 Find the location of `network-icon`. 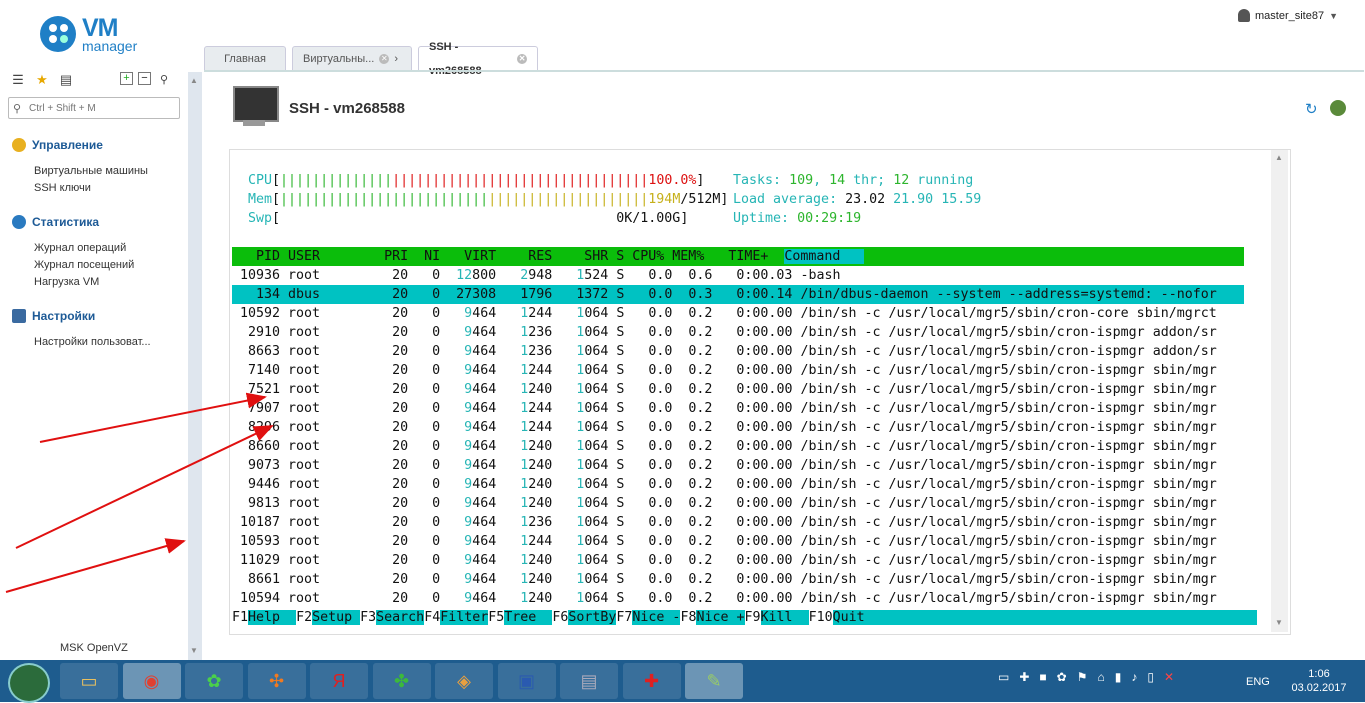

network-icon is located at coordinates (1338, 108).